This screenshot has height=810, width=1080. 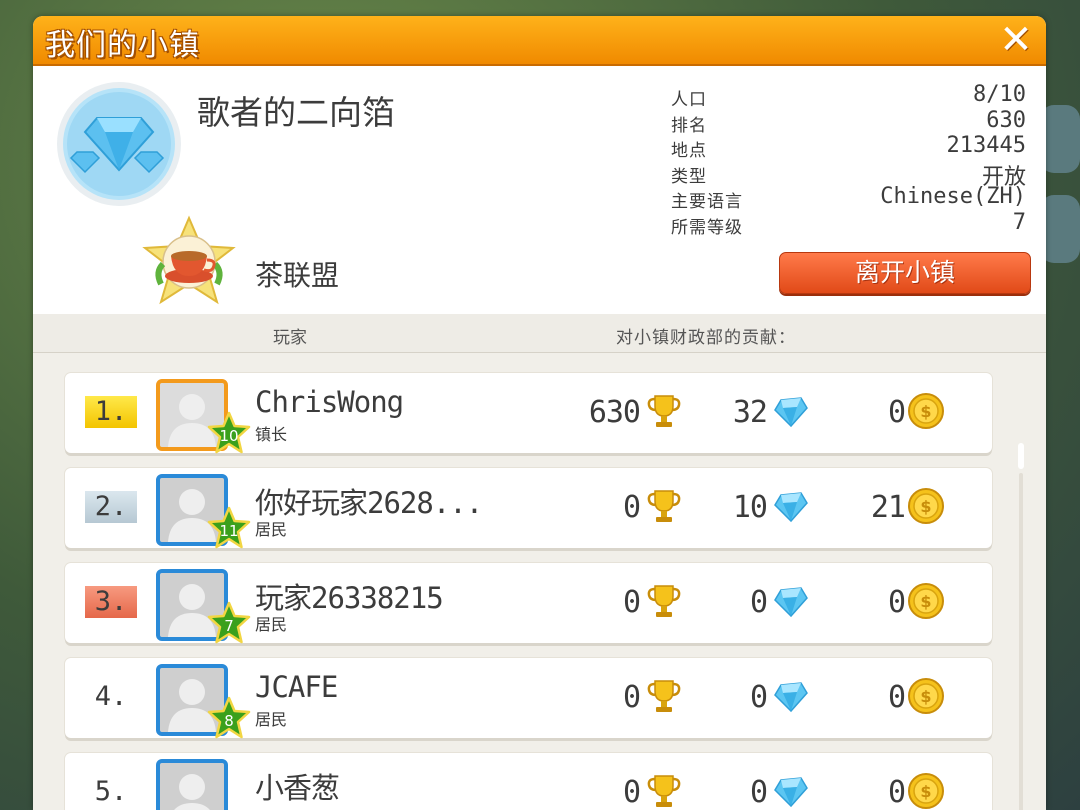 What do you see at coordinates (1019, 222) in the screenshot?
I see `stat-value: 7` at bounding box center [1019, 222].